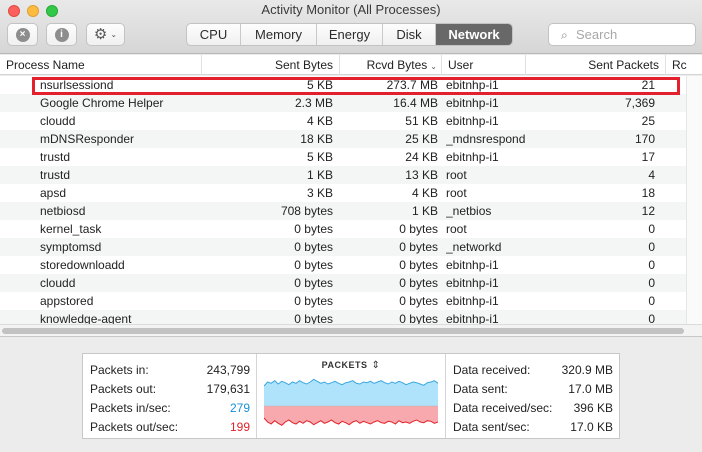 Image resolution: width=702 pixels, height=452 pixels. Describe the element at coordinates (532, 389) in the screenshot. I see `stat-data-sent: Data sent: 17.0 MB` at that location.